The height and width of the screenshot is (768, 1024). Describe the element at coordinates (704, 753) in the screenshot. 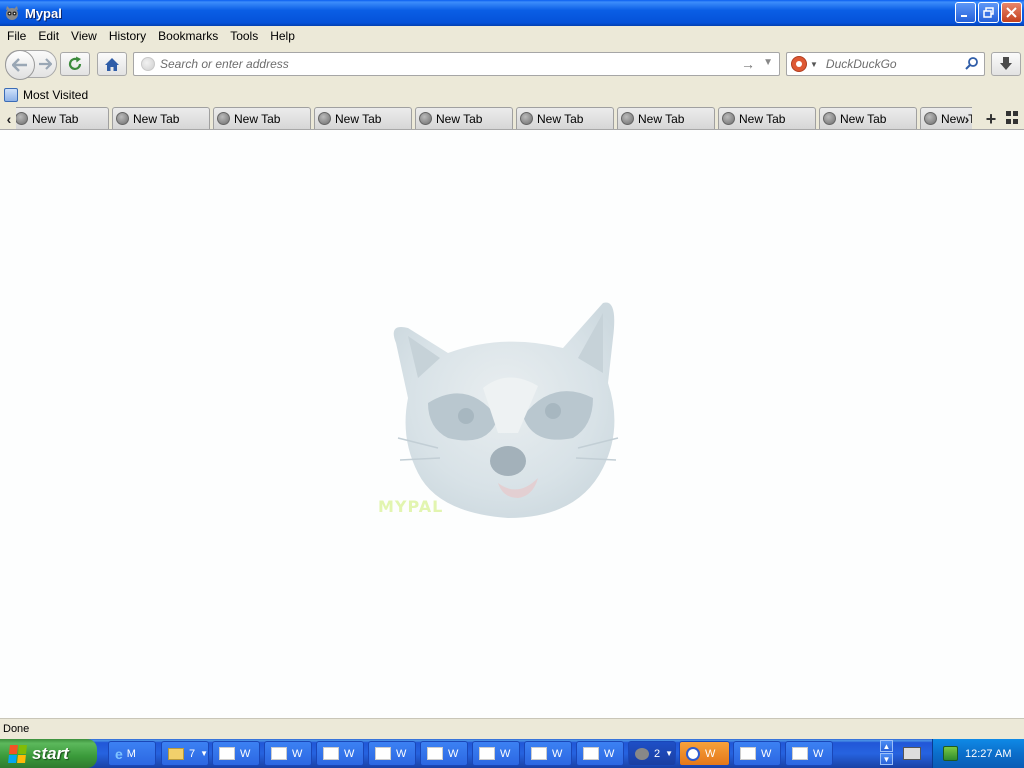

I see `taskbar-button-media: W` at that location.